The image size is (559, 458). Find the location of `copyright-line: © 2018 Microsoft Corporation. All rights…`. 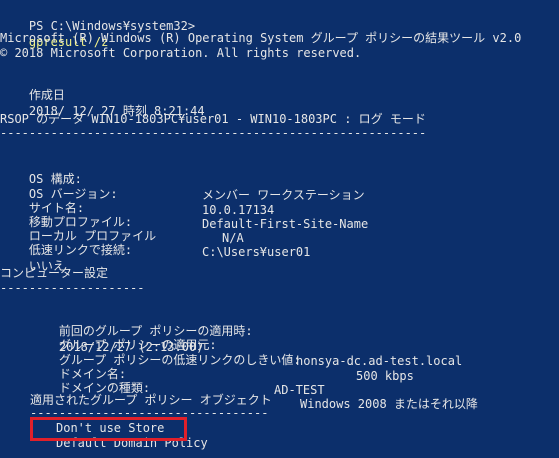

copyright-line: © 2018 Microsoft Corporation. All rights… is located at coordinates (181, 53).